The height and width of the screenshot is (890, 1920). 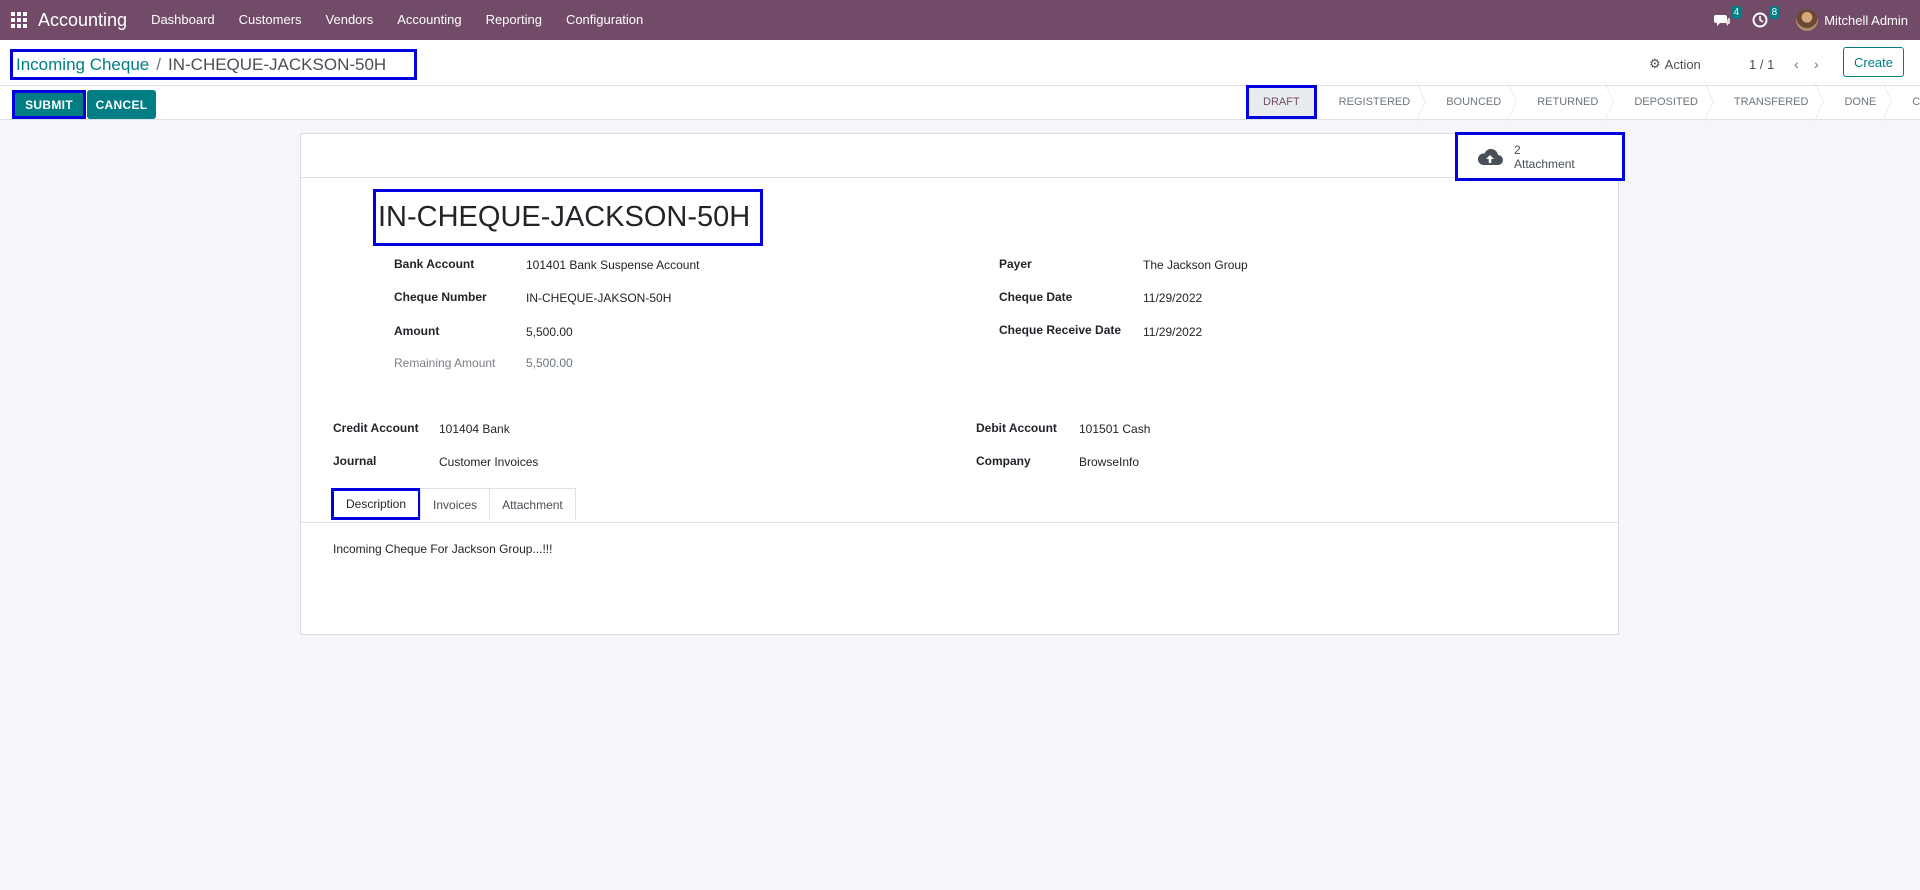 What do you see at coordinates (1682, 64) in the screenshot?
I see `action-label: Action` at bounding box center [1682, 64].